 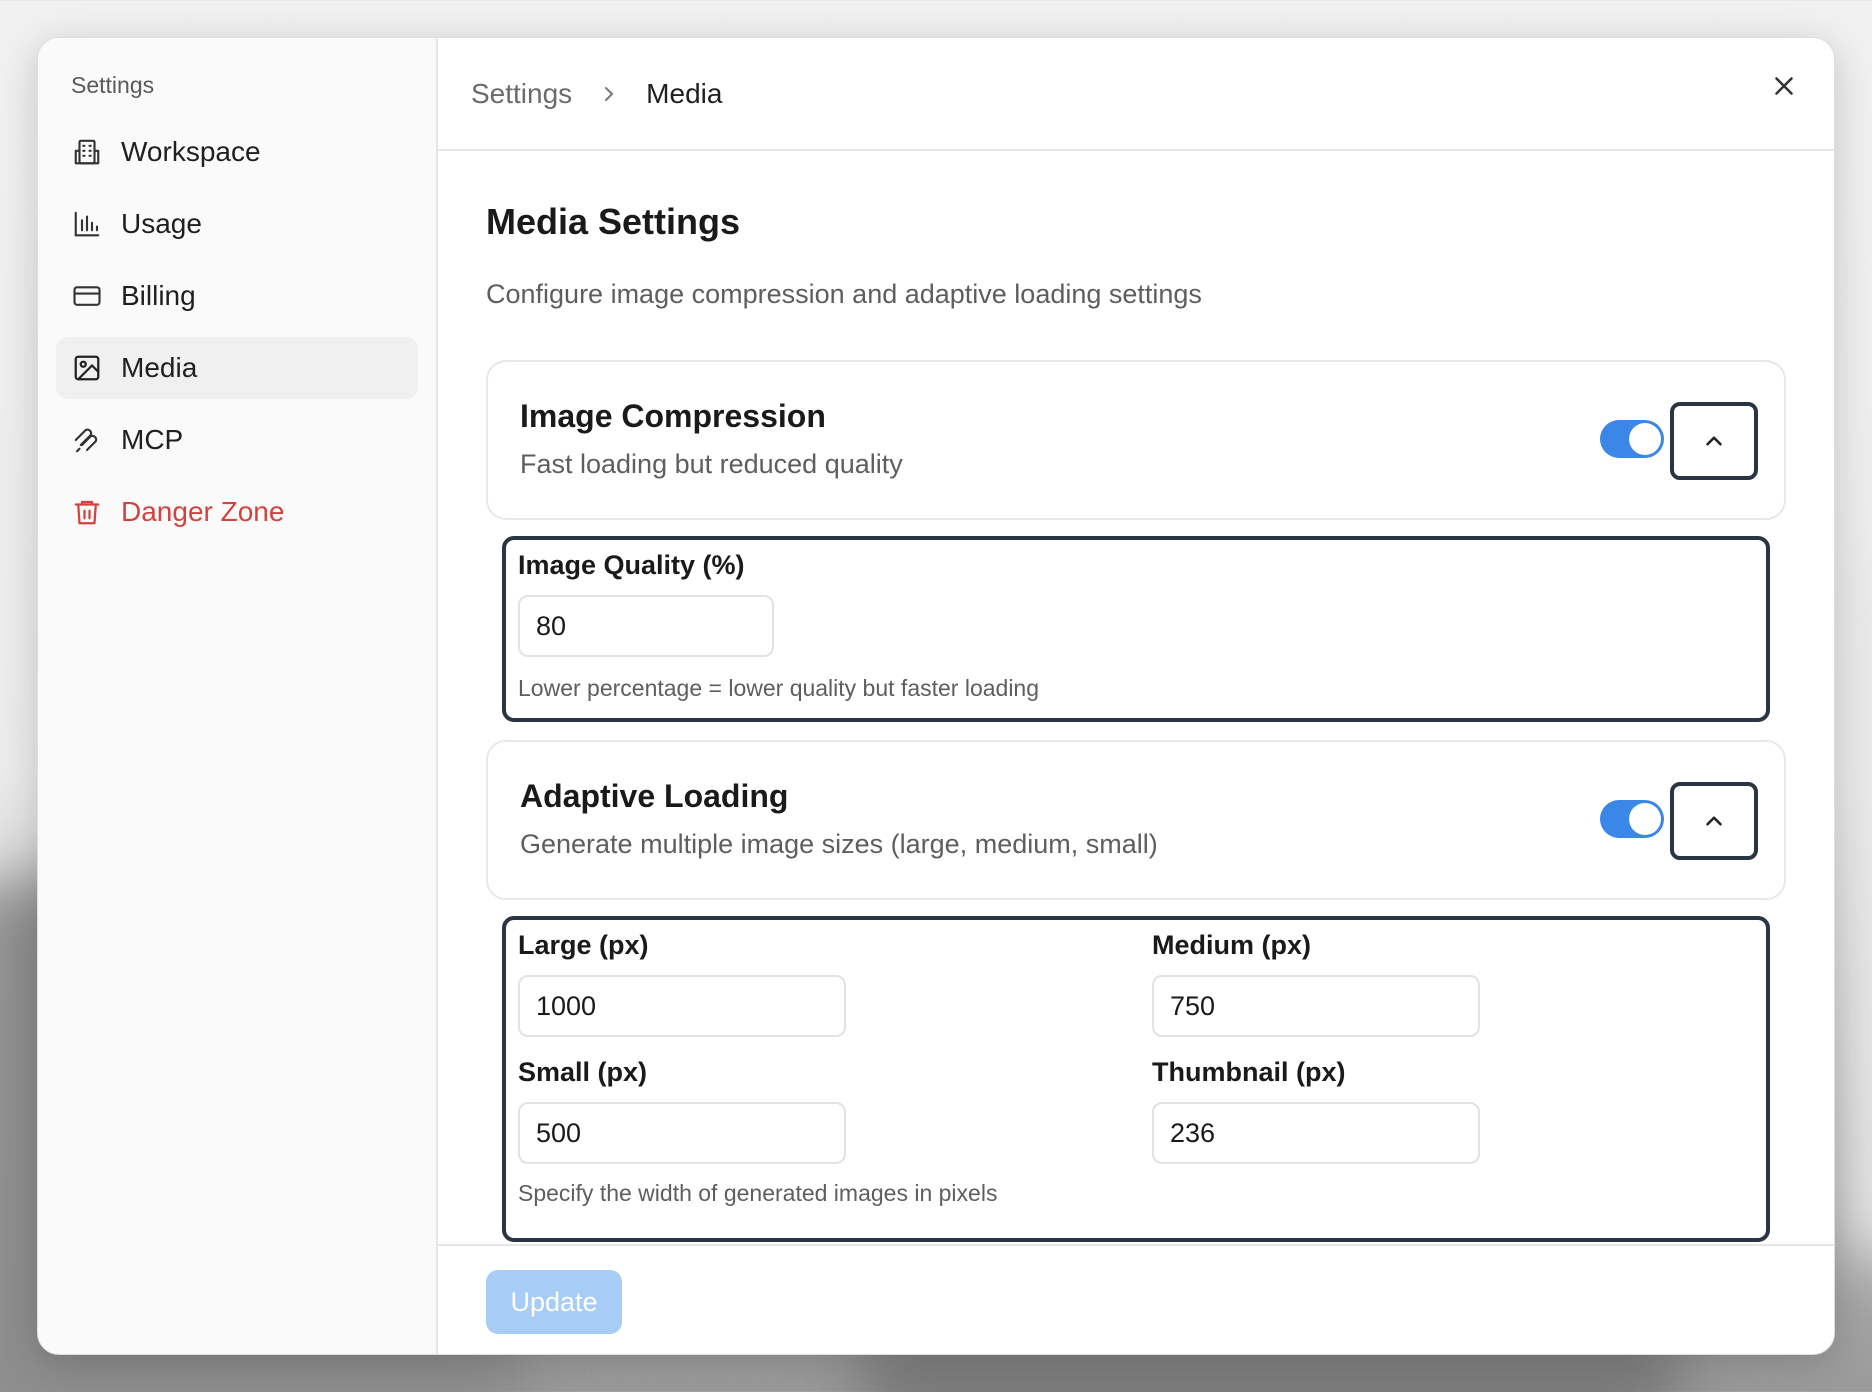 What do you see at coordinates (87, 368) in the screenshot?
I see `image-icon` at bounding box center [87, 368].